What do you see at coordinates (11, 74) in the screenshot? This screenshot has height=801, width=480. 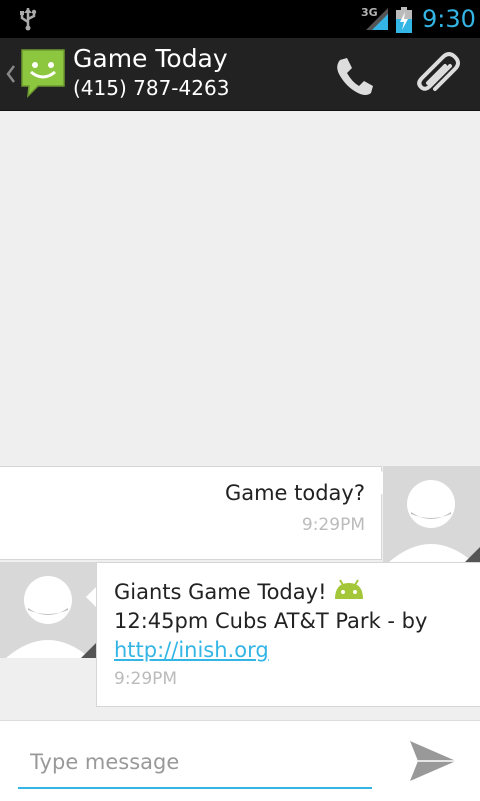 I see `back-chevron-icon` at bounding box center [11, 74].